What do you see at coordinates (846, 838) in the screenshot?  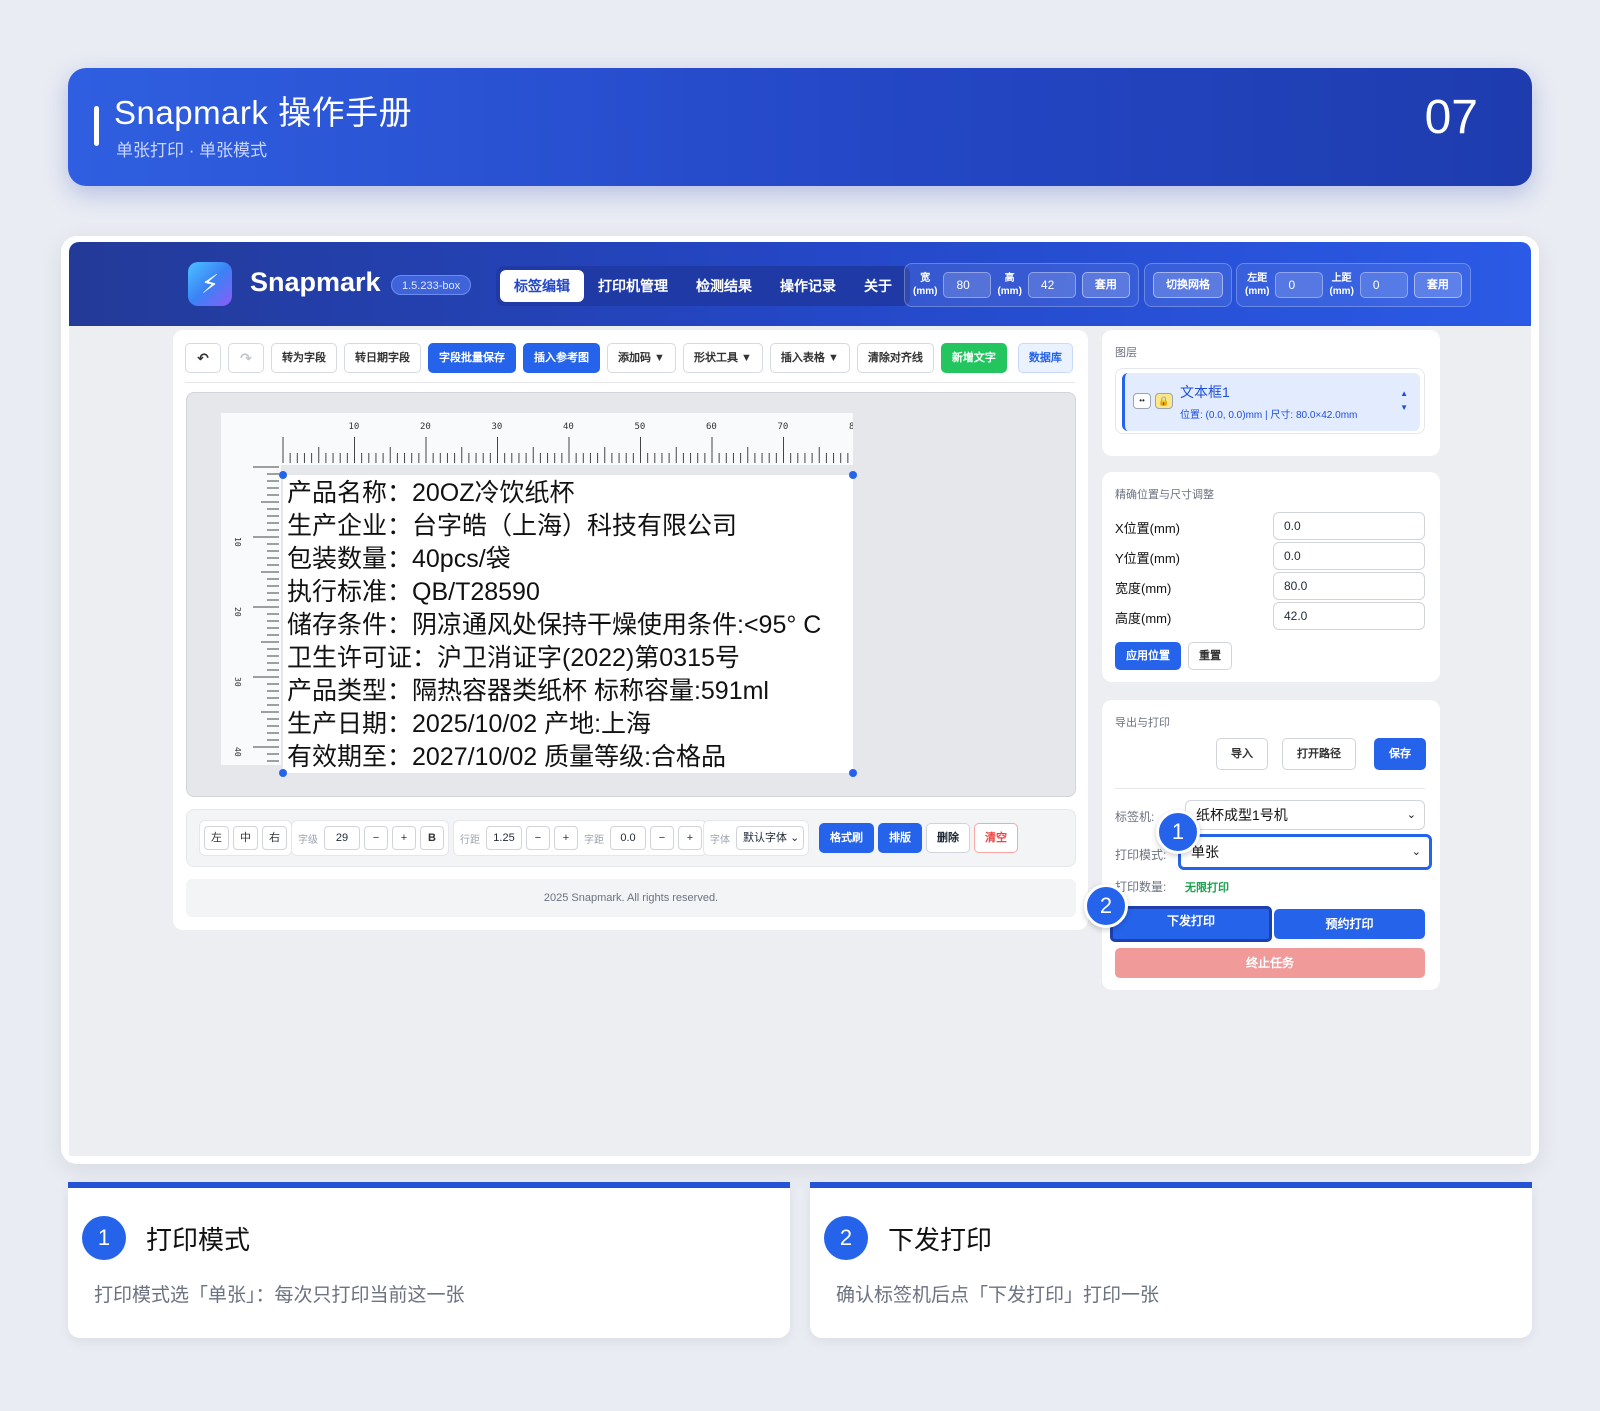 I see `format-brush-button: 格式刷` at bounding box center [846, 838].